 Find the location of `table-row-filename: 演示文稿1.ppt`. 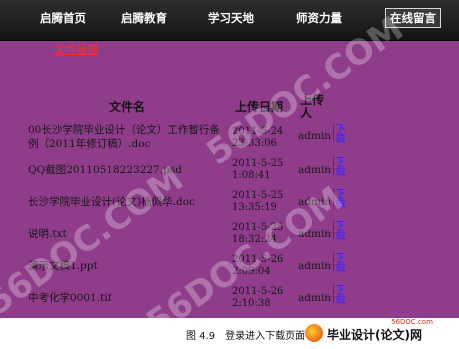

table-row-filename: 演示文稿1.ppt is located at coordinates (63, 266).